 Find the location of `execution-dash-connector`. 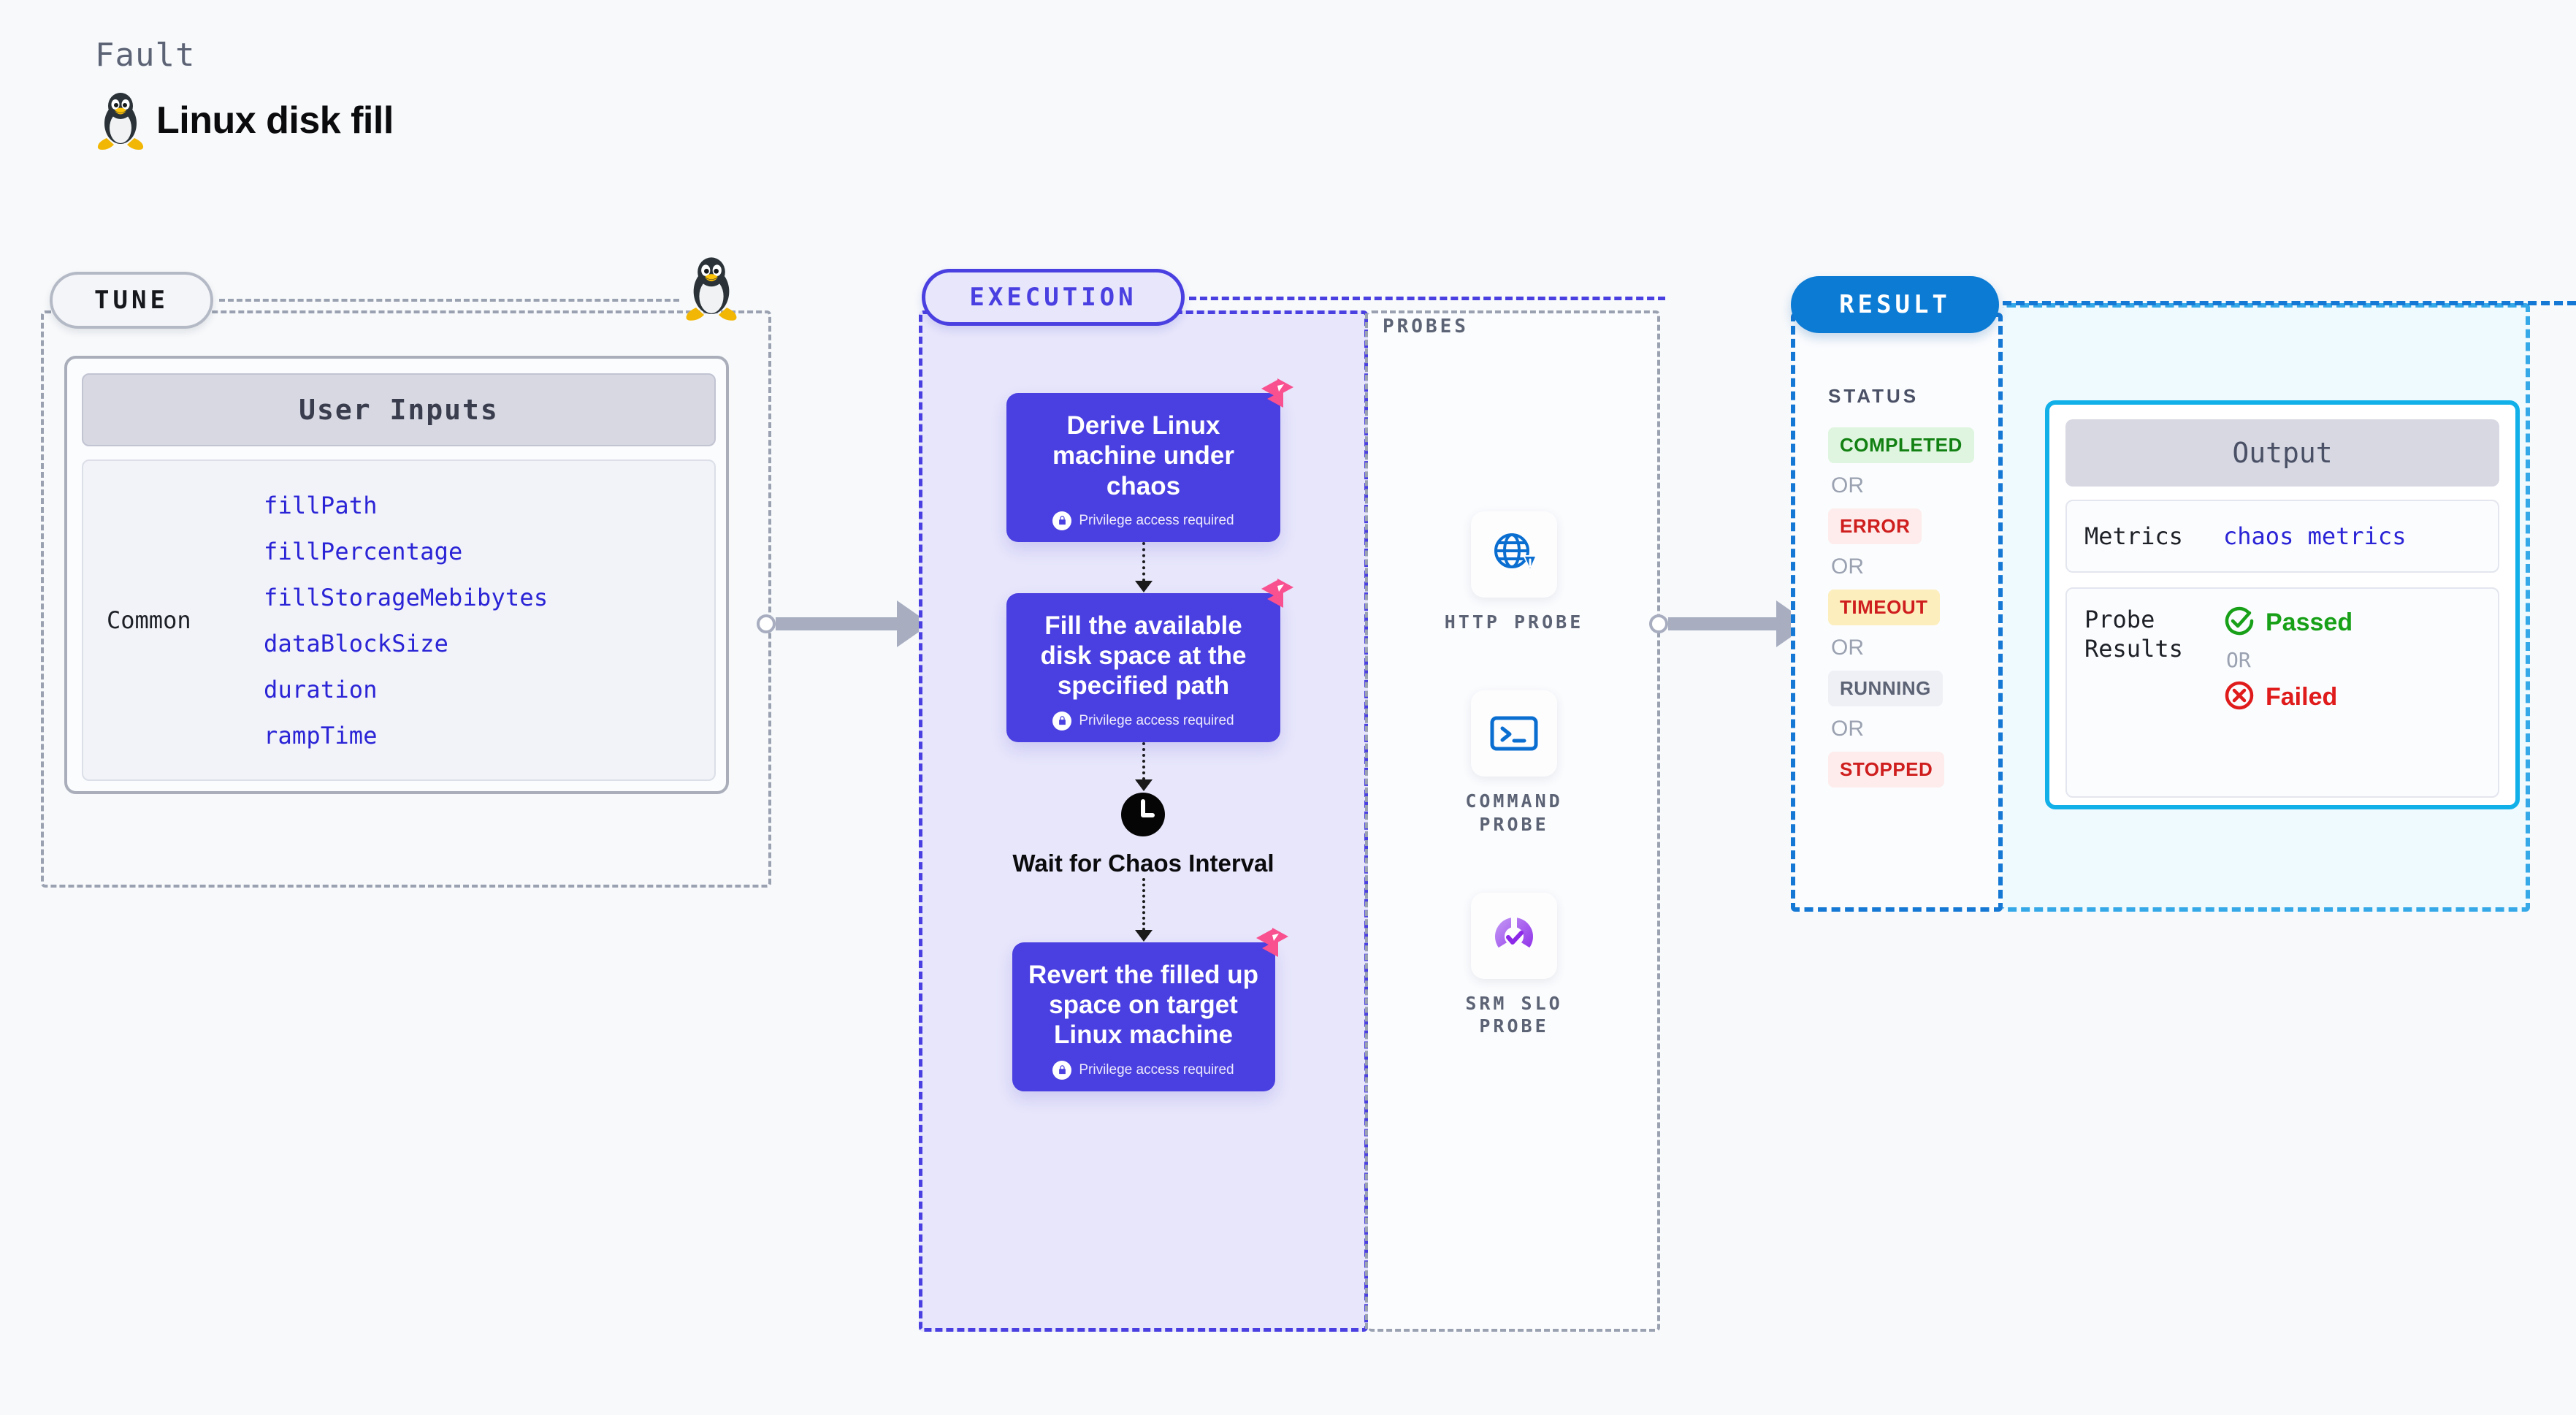

execution-dash-connector is located at coordinates (1427, 298).